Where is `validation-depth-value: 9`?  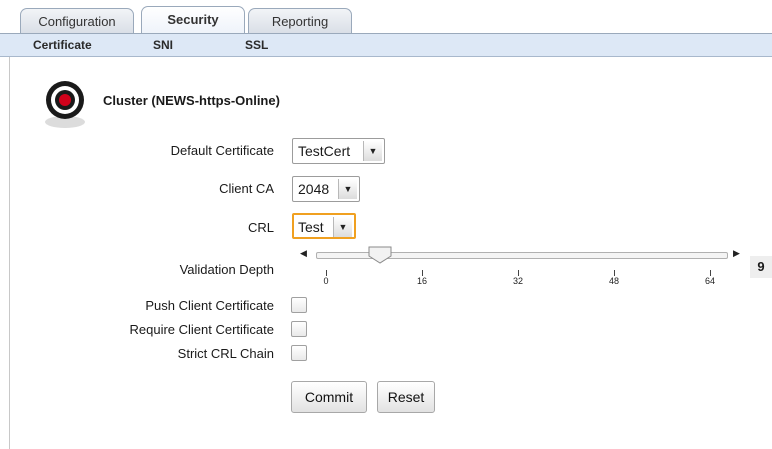
validation-depth-value: 9 is located at coordinates (761, 267).